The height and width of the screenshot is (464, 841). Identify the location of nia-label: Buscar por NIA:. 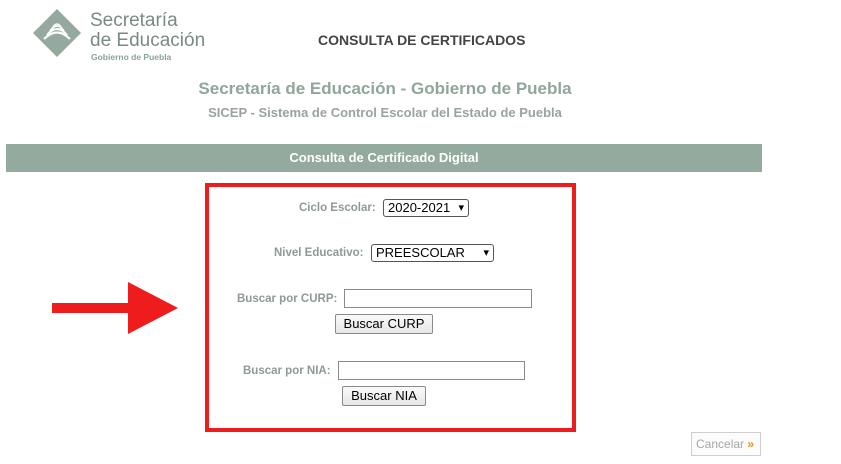
(287, 371).